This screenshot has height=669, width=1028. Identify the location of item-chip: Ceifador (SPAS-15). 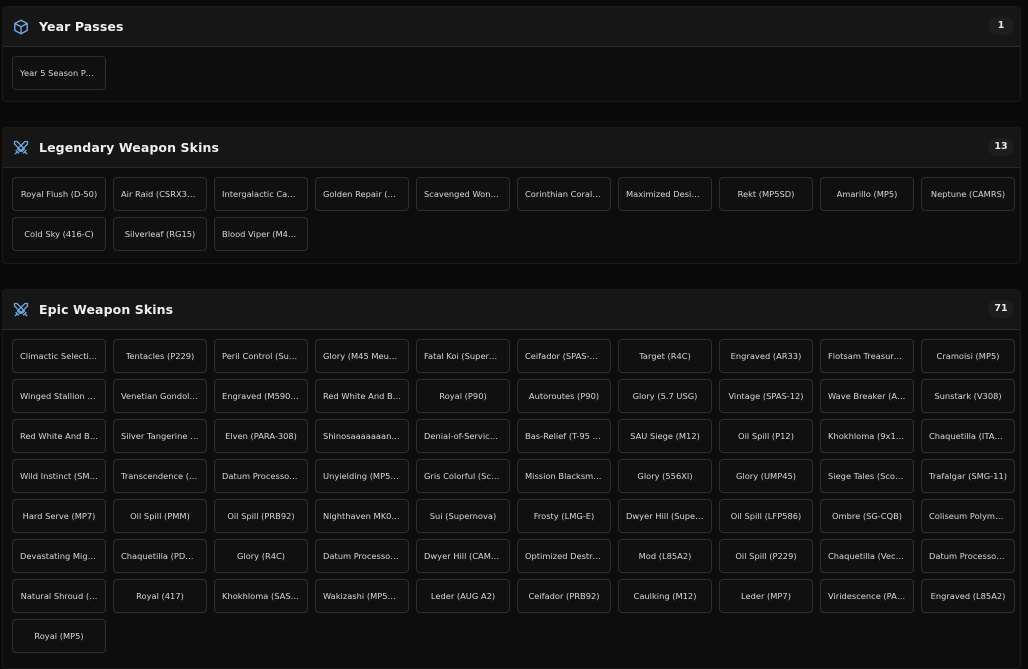
(564, 356).